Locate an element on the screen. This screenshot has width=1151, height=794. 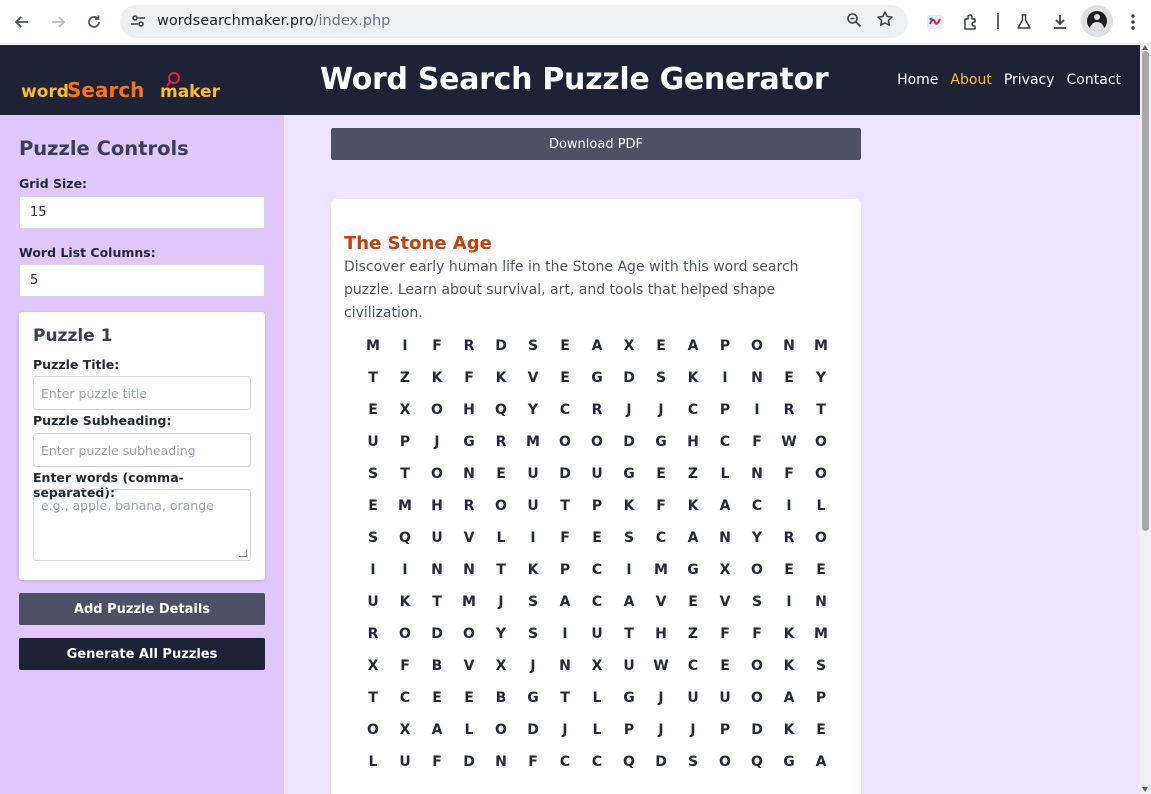
address-bar: wordsearchmaker.pro/index.php is located at coordinates (514, 21).